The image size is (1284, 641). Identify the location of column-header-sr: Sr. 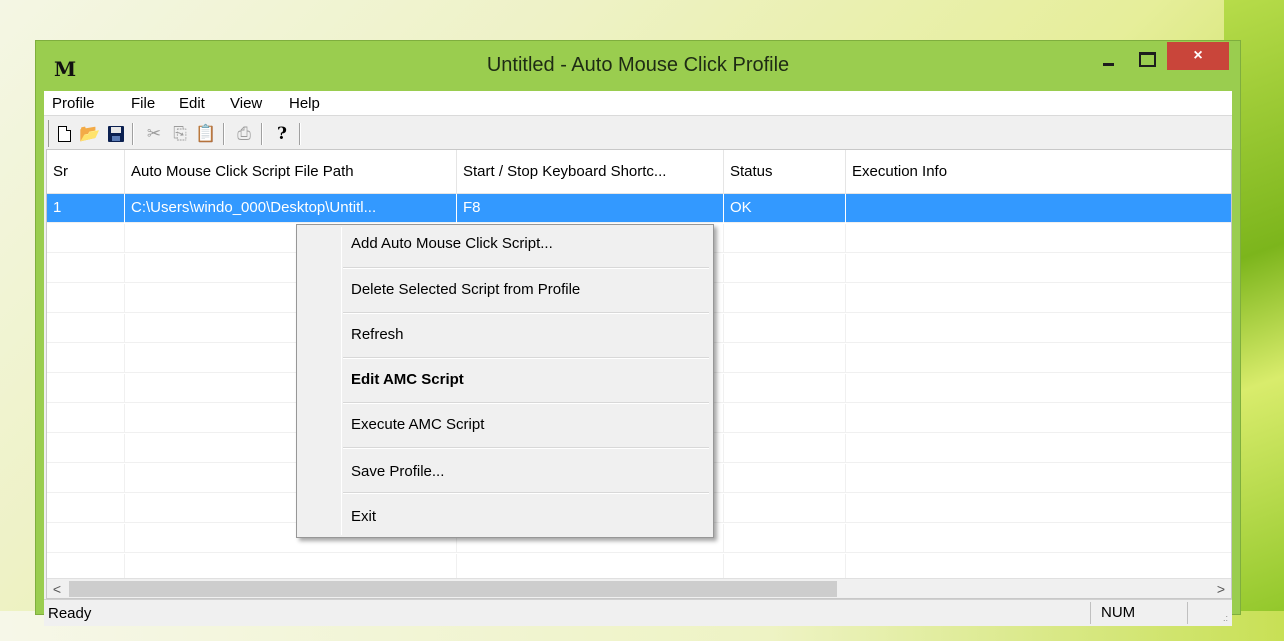
(86, 172).